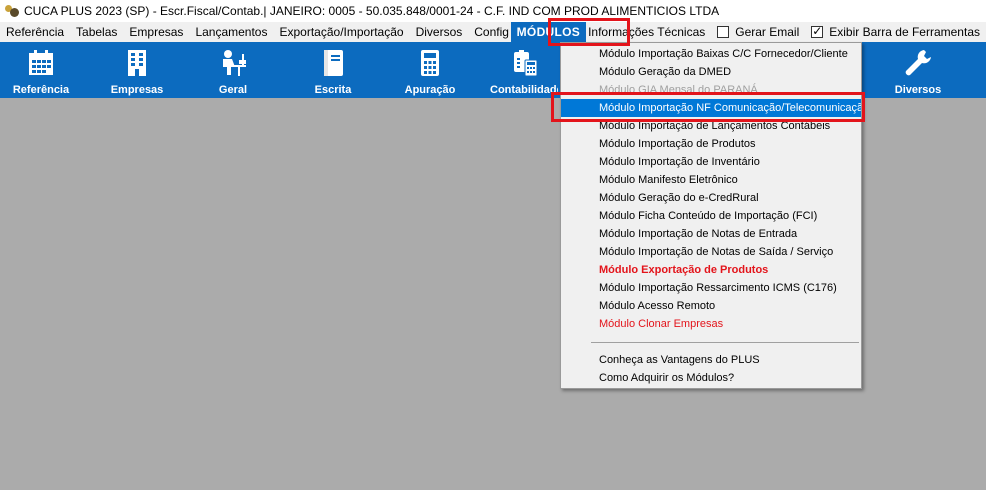  I want to click on person-at-desk-icon, so click(233, 63).